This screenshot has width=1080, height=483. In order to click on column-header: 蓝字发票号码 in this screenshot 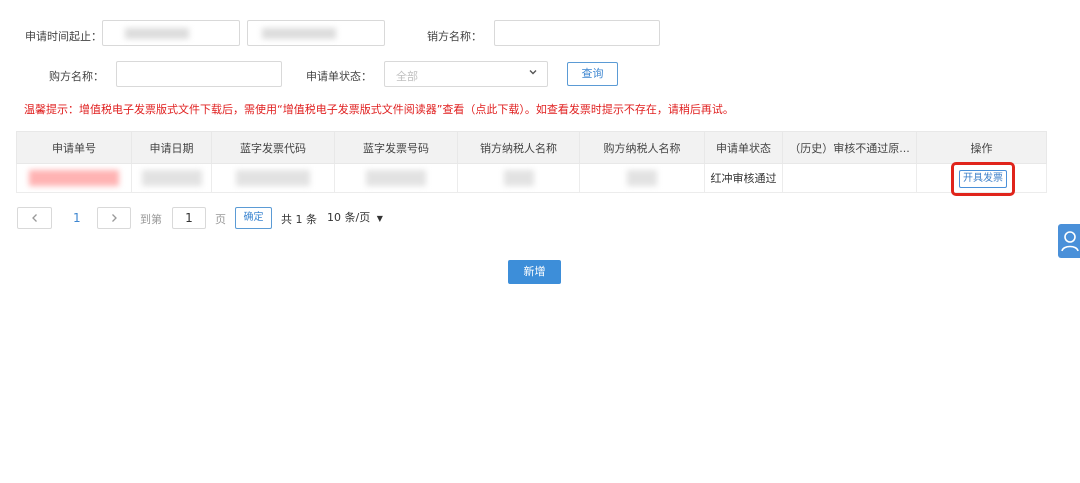, I will do `click(396, 147)`.